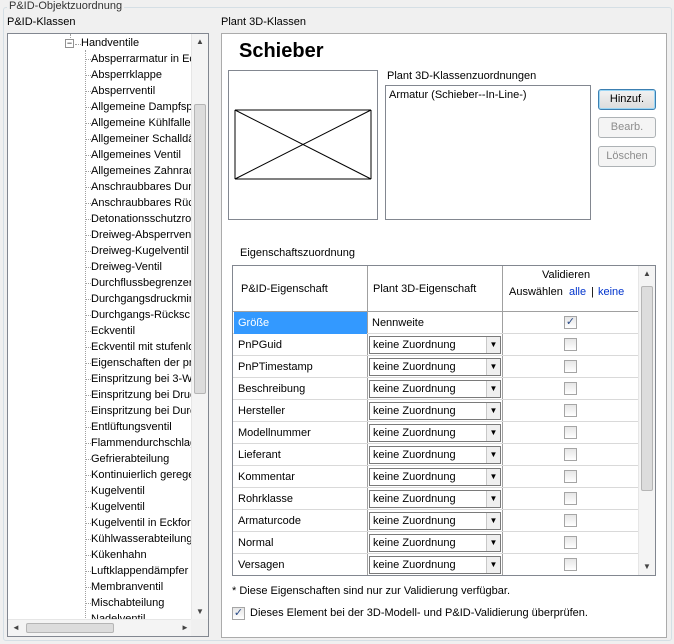 This screenshot has width=674, height=644. Describe the element at coordinates (646, 420) in the screenshot. I see `grid-vertical-scrollbar: ▲ ▼` at that location.